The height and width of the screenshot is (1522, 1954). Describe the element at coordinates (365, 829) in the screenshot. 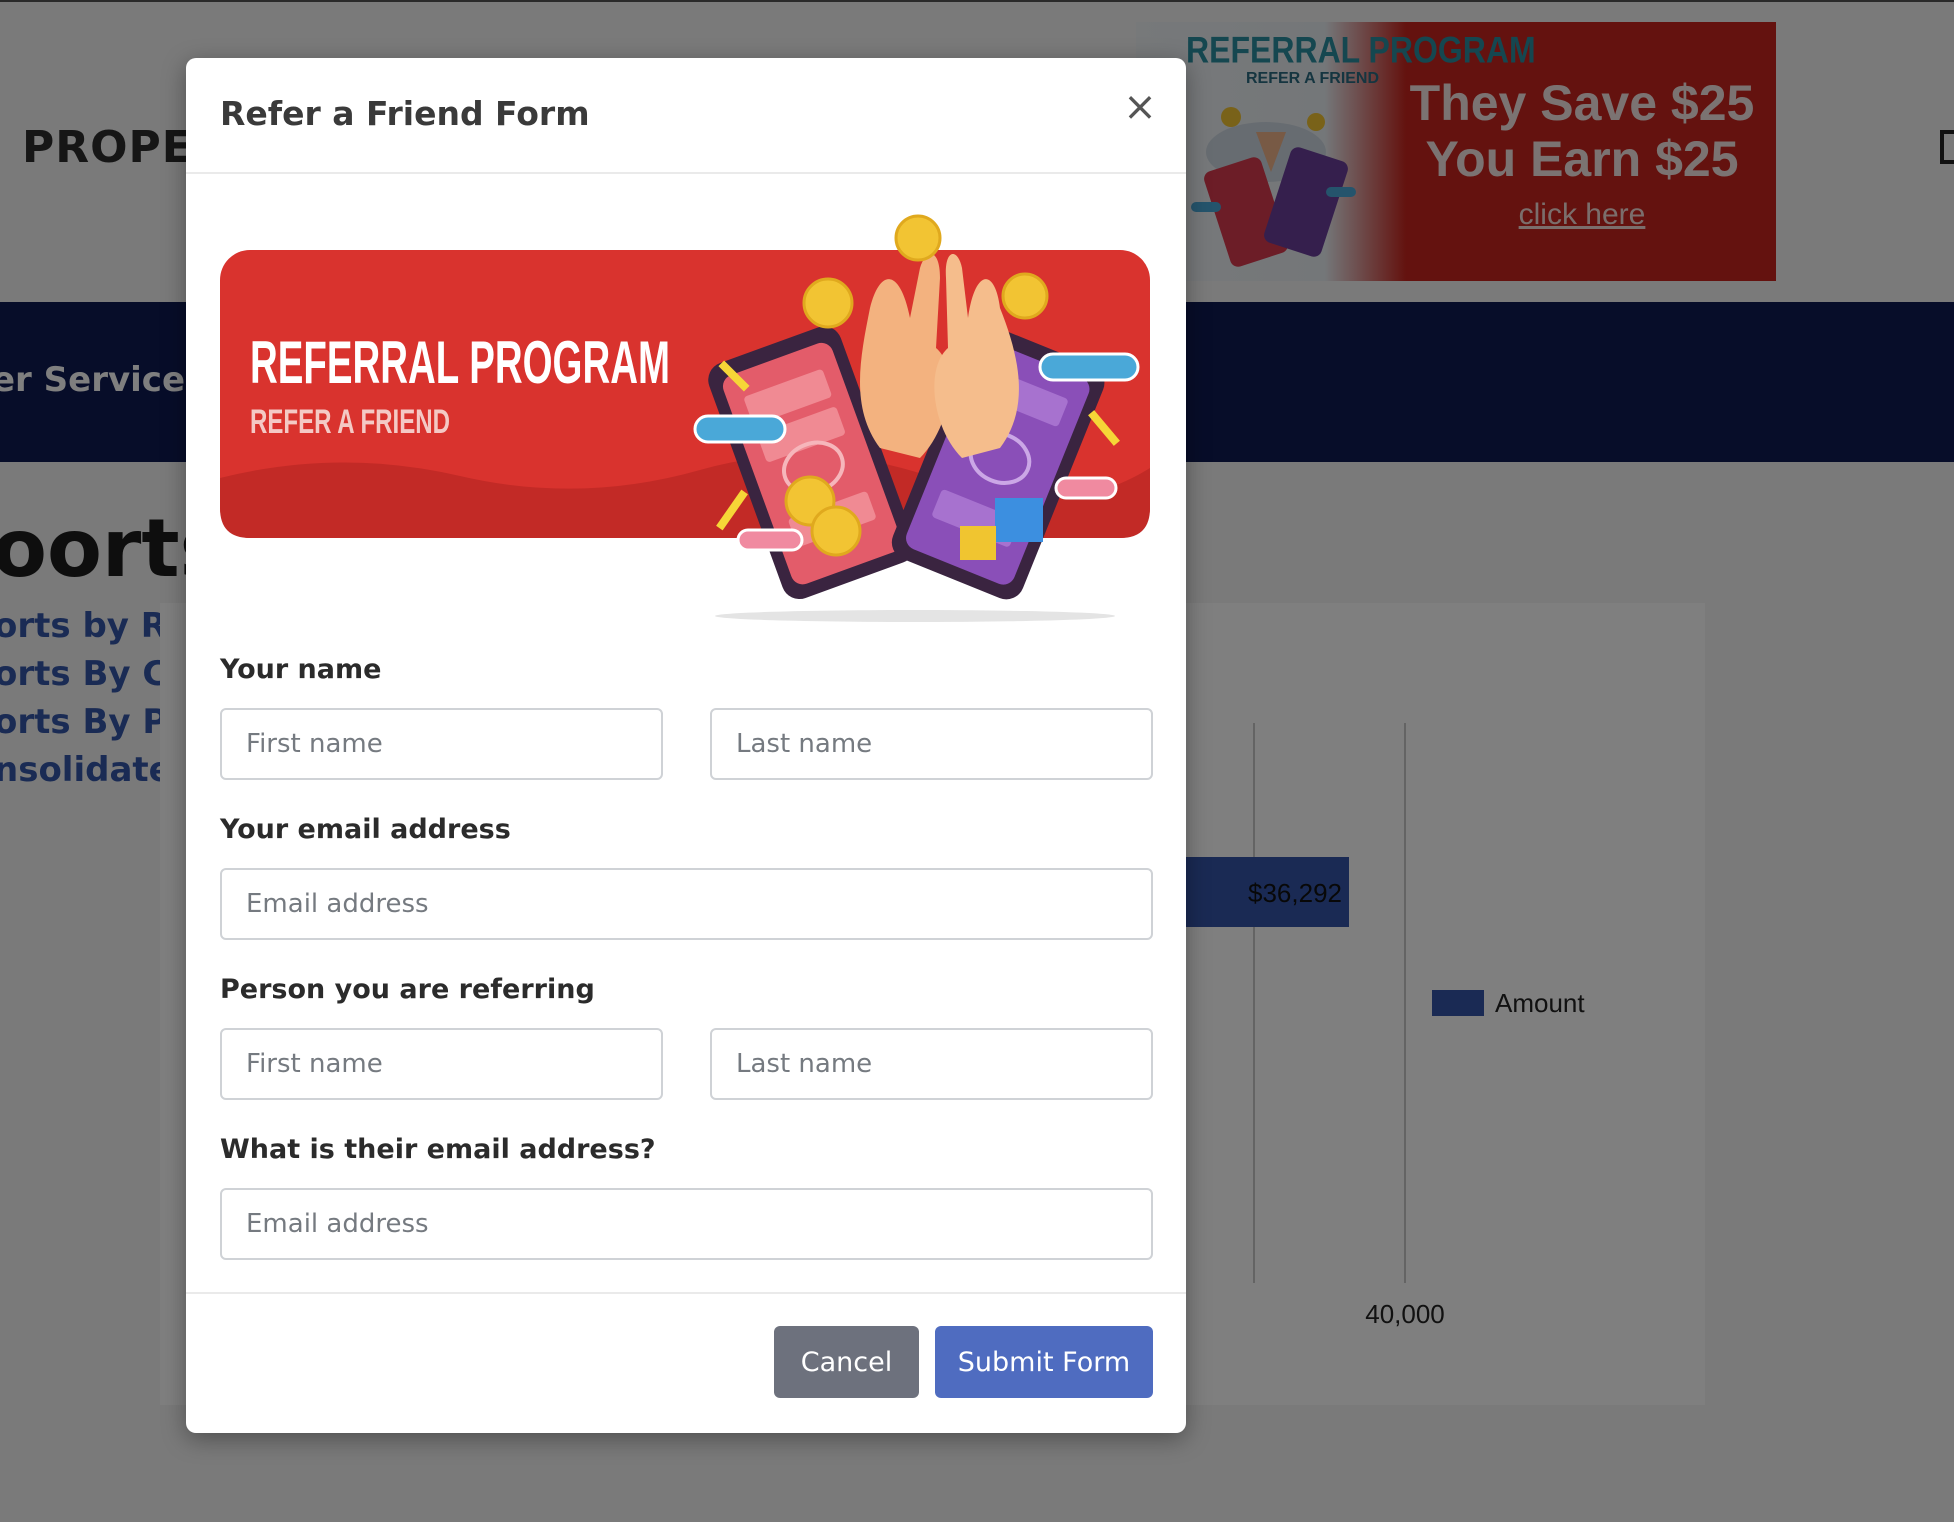

I see `your-email-label: Your email address` at that location.